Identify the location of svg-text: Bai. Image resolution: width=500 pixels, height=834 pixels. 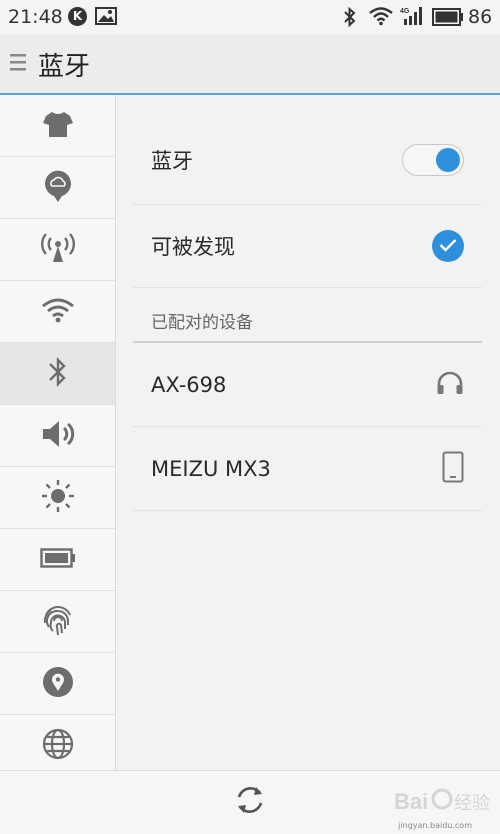
(411, 801).